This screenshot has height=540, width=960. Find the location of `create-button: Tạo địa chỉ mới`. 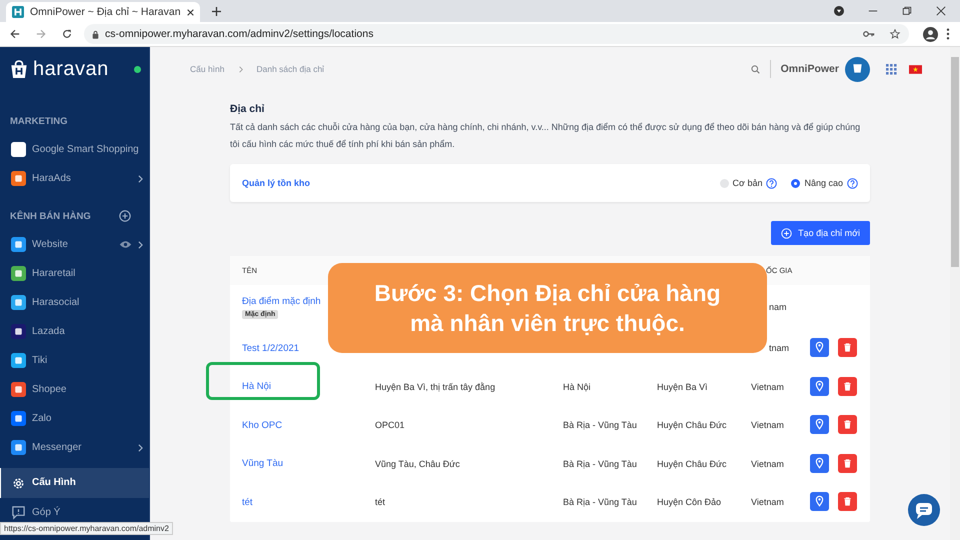

create-button: Tạo địa chỉ mới is located at coordinates (820, 233).